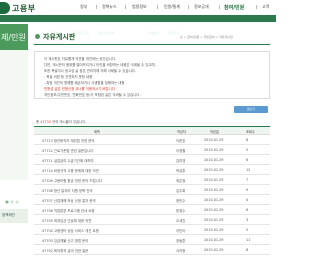  What do you see at coordinates (45, 122) in the screenshot?
I see `post-count-value: 47733` at bounding box center [45, 122].